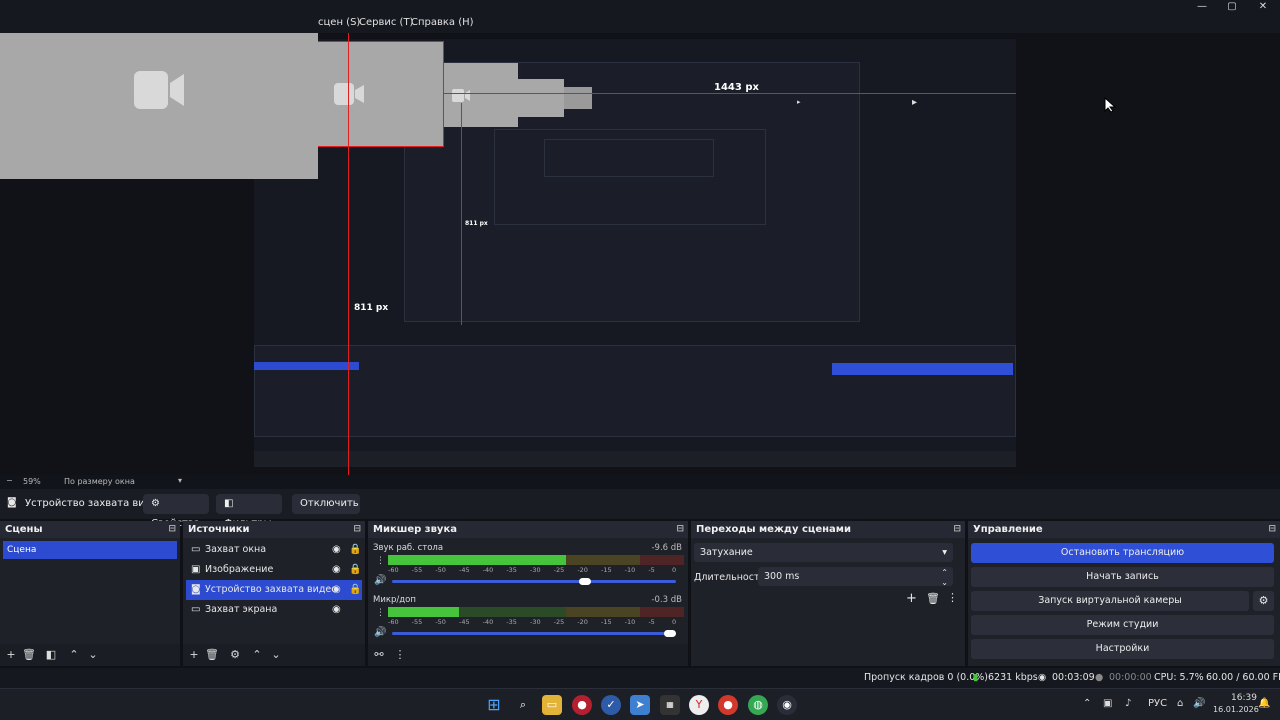  I want to click on chevron-up-icon: ⌃, so click(1087, 703).